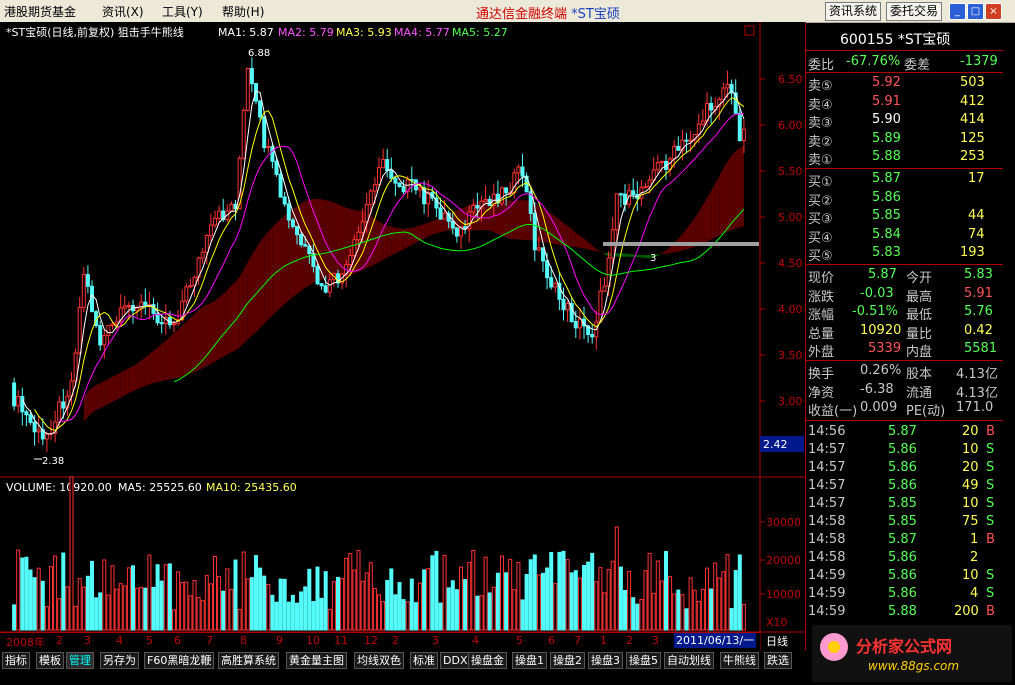 The height and width of the screenshot is (685, 1015). Describe the element at coordinates (182, 11) in the screenshot. I see `menu-tools: 工具(Y)` at that location.